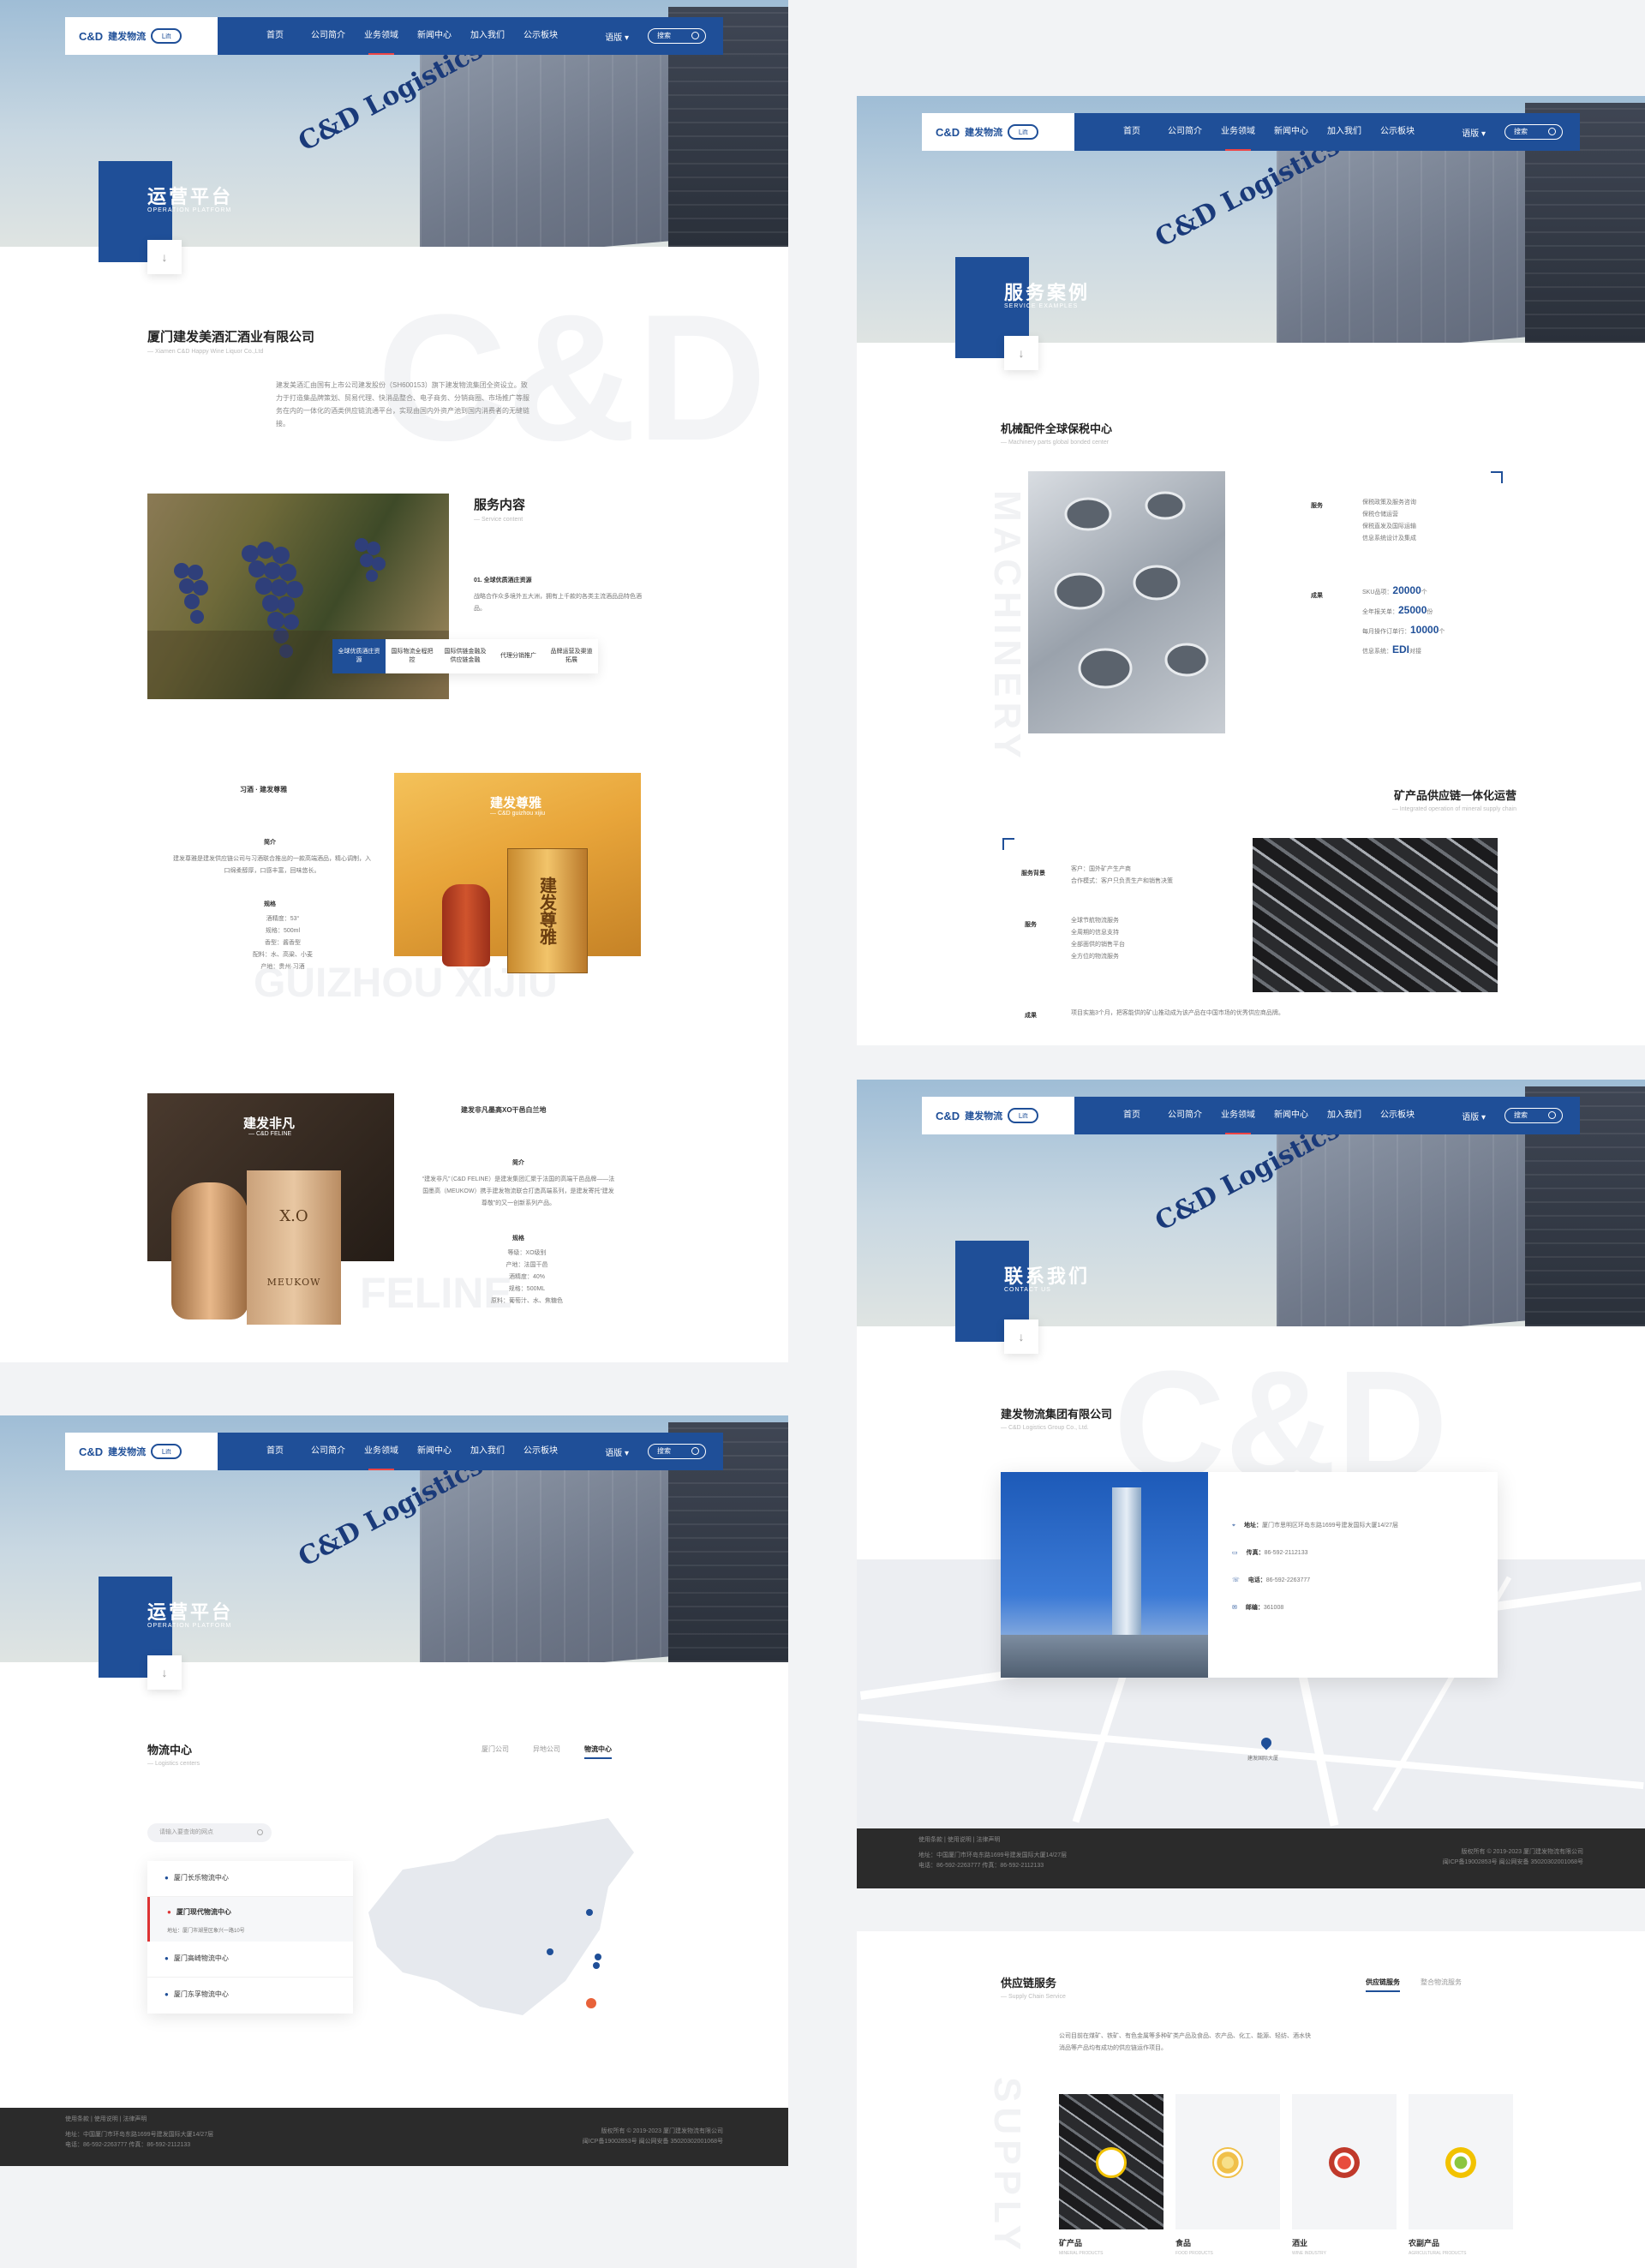 The width and height of the screenshot is (1645, 2268). What do you see at coordinates (173, 1764) in the screenshot?
I see `section-subtitle: — Logistics centers` at bounding box center [173, 1764].